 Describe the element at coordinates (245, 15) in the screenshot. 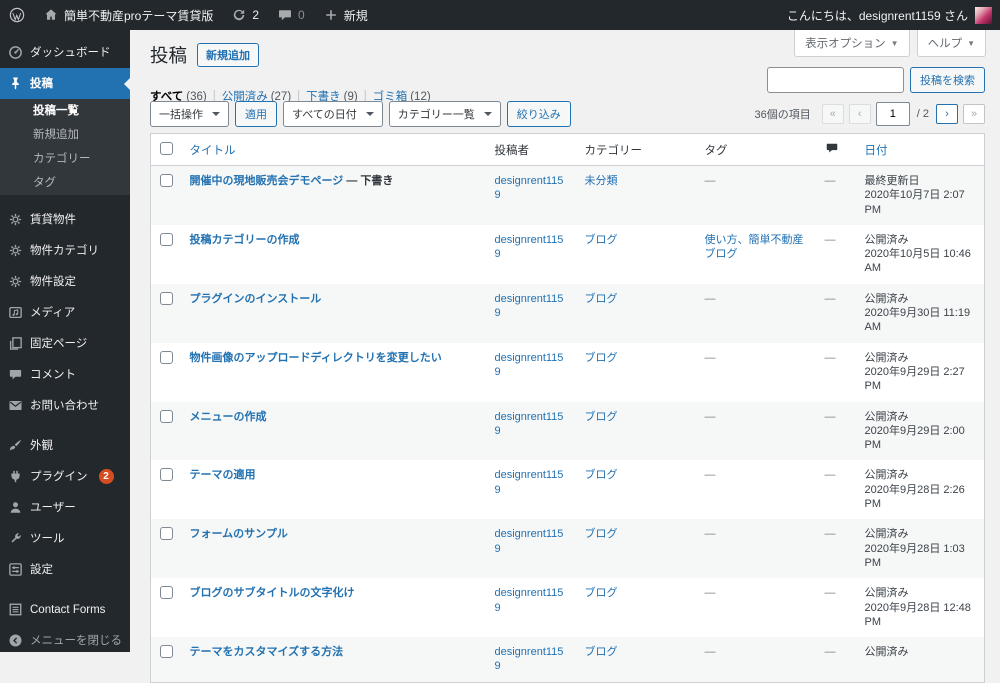

I see `updates-link: 2` at that location.